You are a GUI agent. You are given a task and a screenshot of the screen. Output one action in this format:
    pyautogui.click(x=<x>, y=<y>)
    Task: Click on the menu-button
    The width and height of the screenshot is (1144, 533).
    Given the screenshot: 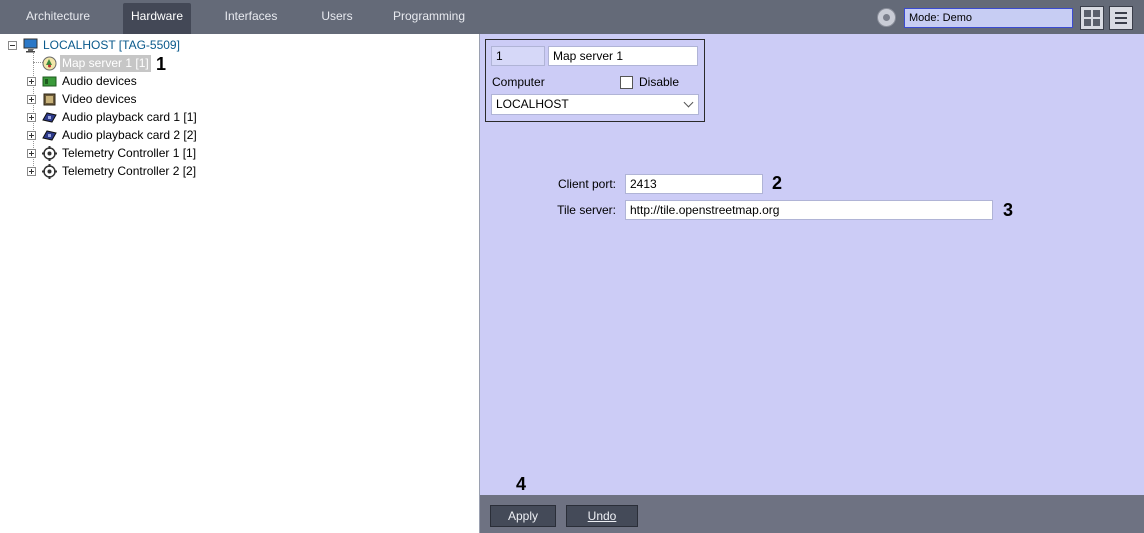 What is the action you would take?
    pyautogui.click(x=1121, y=18)
    